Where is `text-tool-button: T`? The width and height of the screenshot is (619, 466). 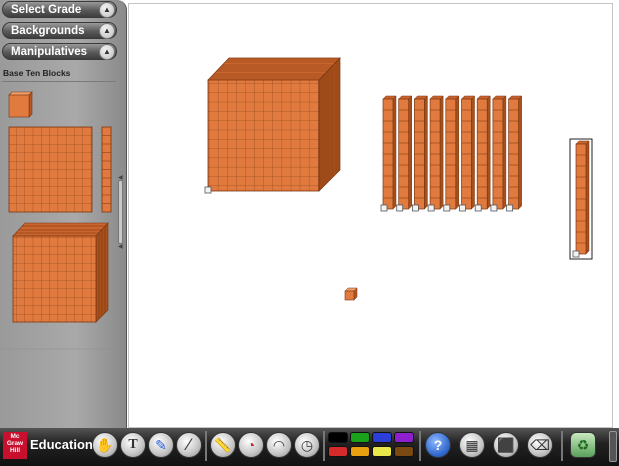 text-tool-button: T is located at coordinates (133, 445).